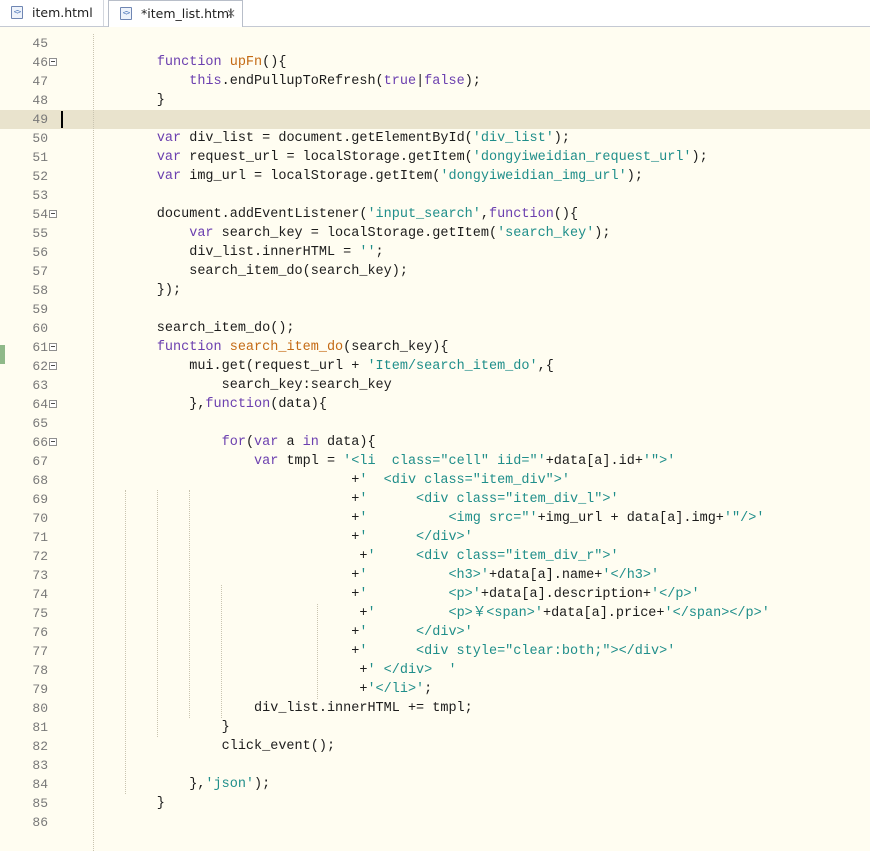  I want to click on line-number: 59, so click(40, 309).